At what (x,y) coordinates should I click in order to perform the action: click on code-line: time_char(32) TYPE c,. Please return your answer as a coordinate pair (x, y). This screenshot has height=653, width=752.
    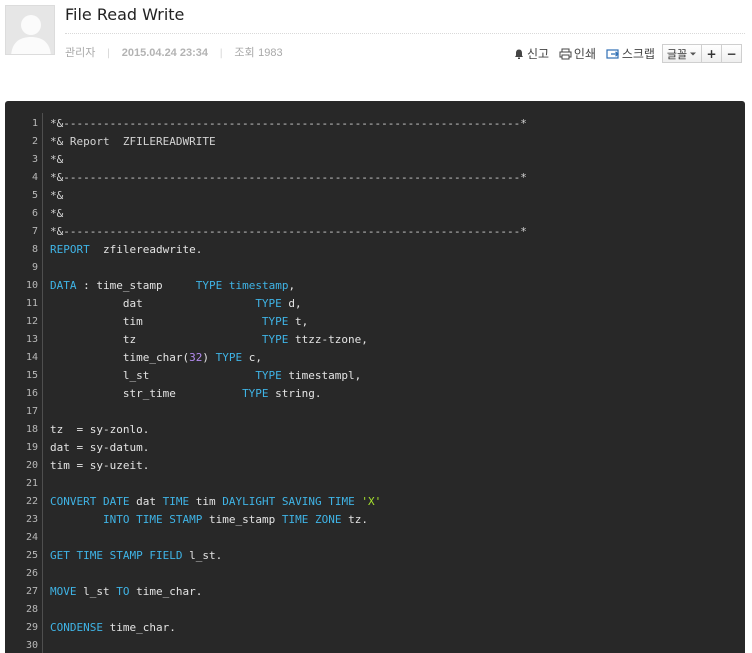
    Looking at the image, I should click on (156, 358).